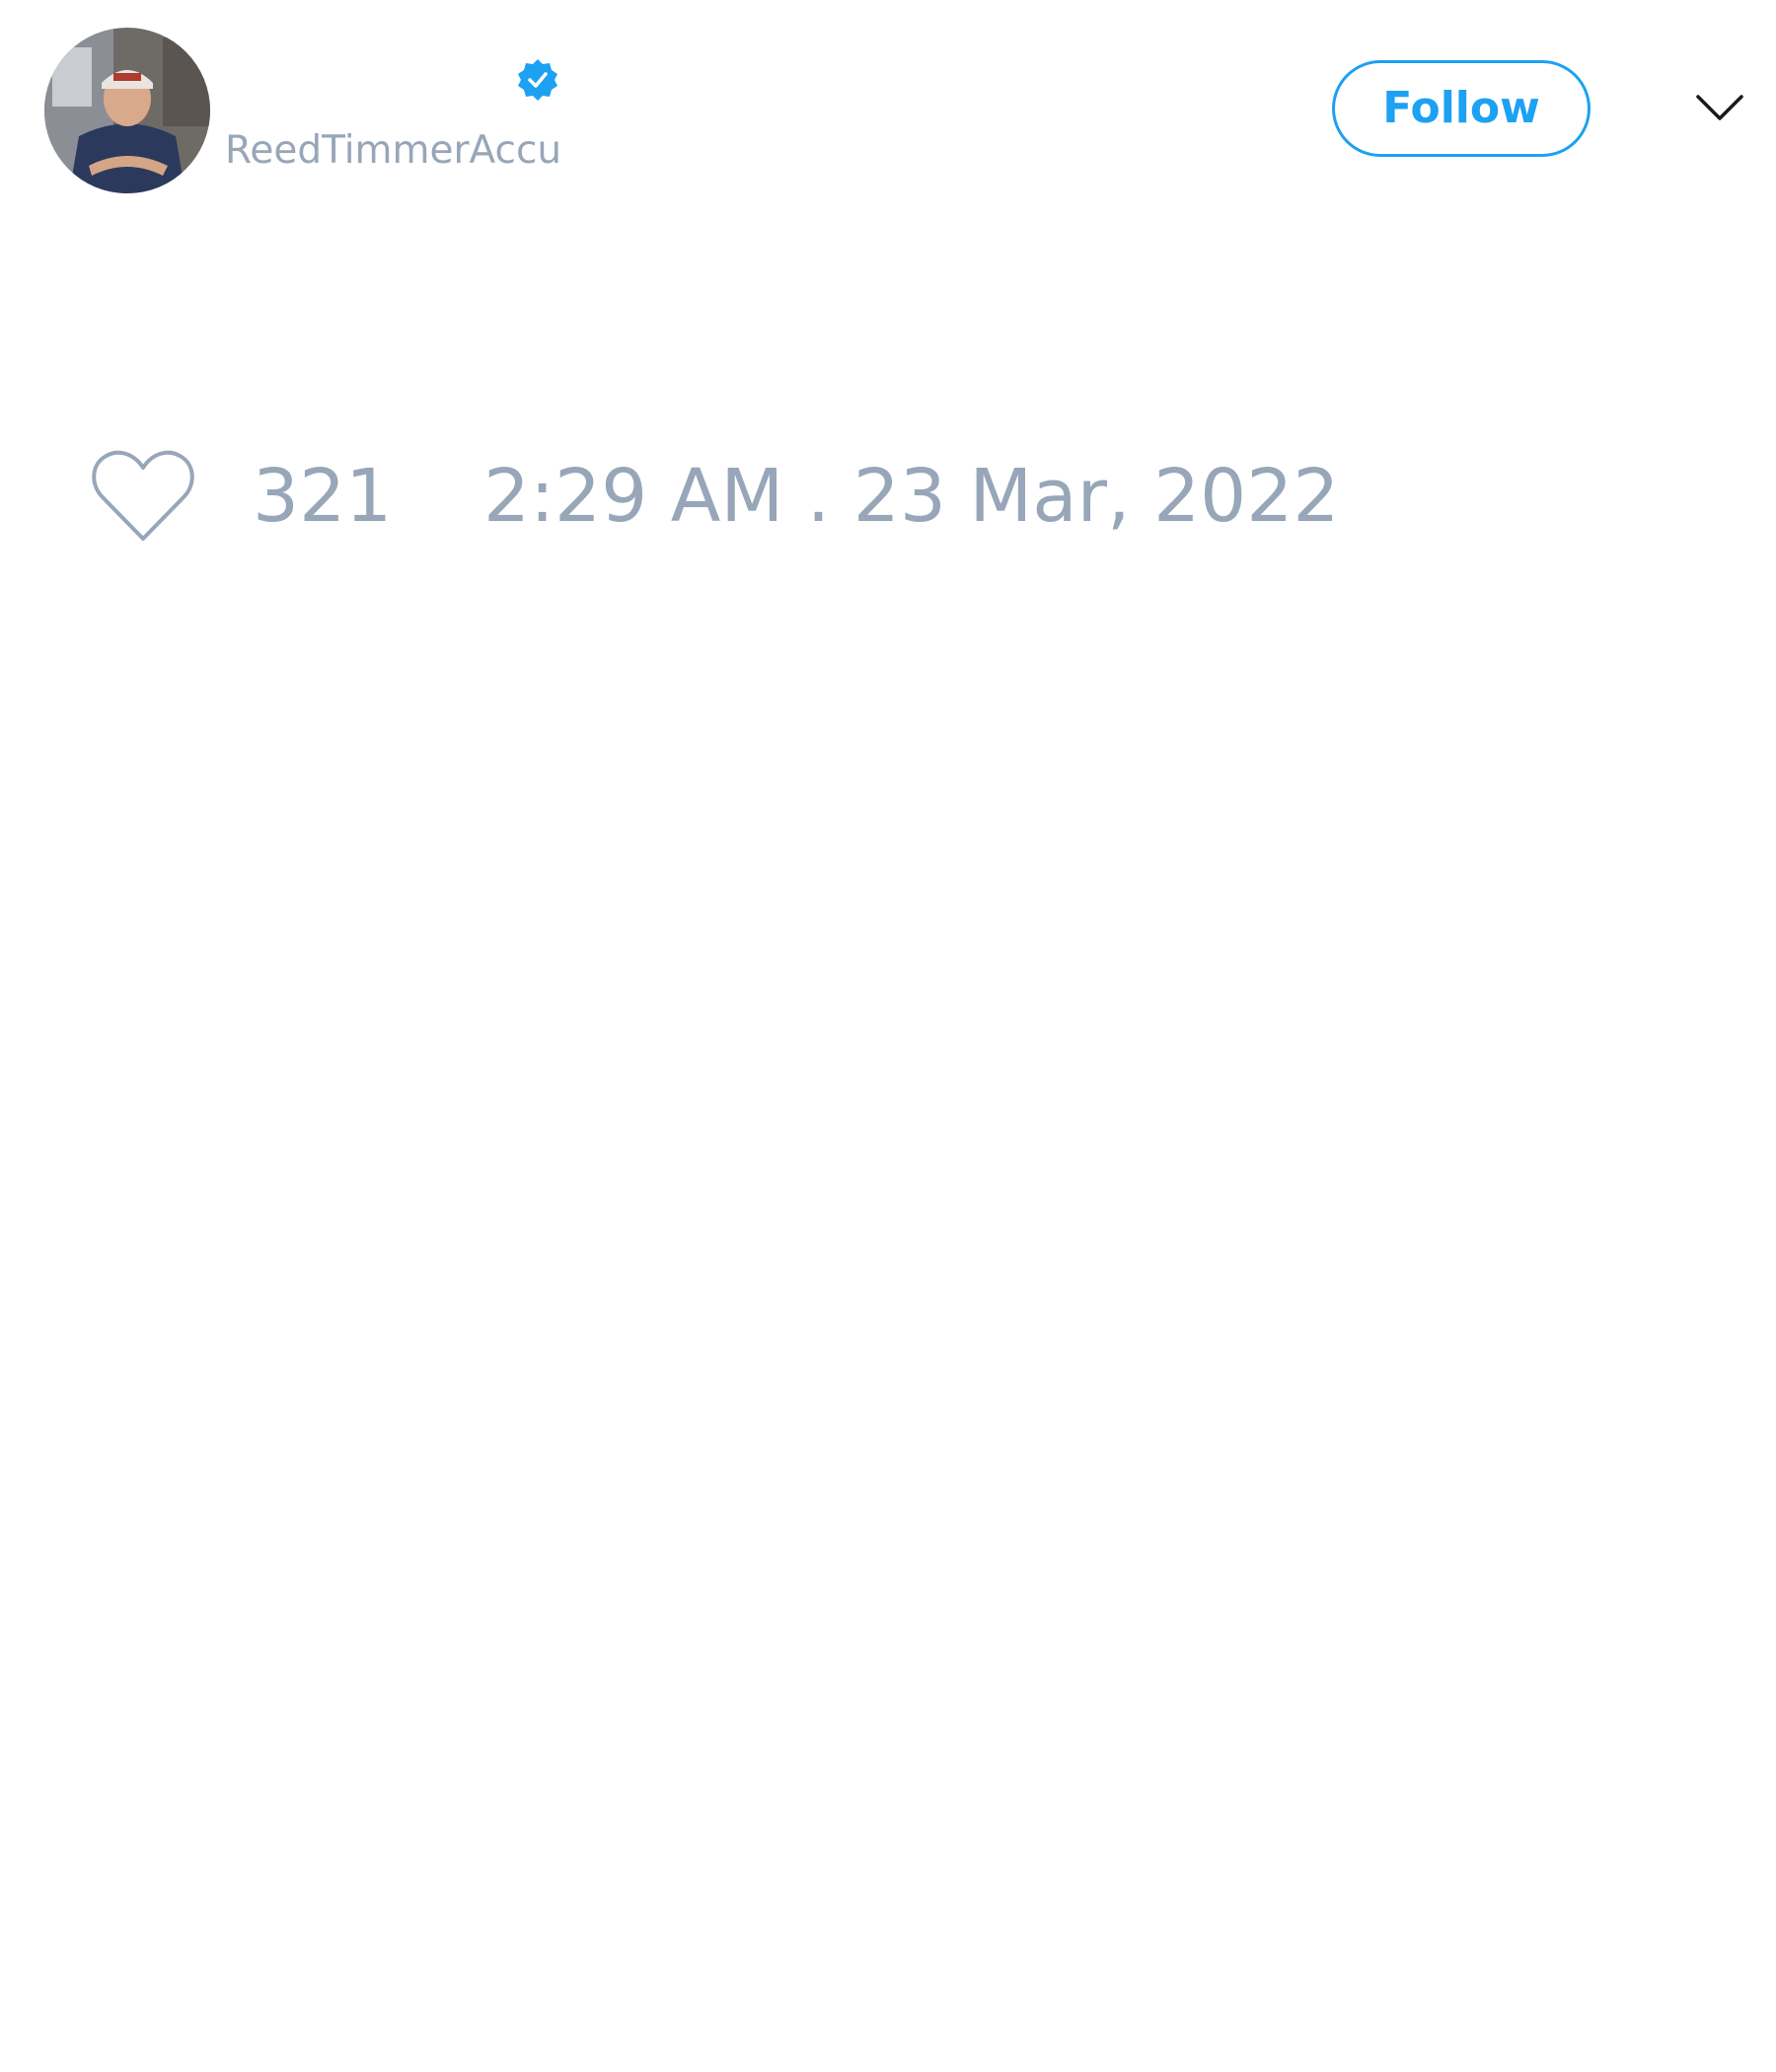  I want to click on heart-icon, so click(143, 496).